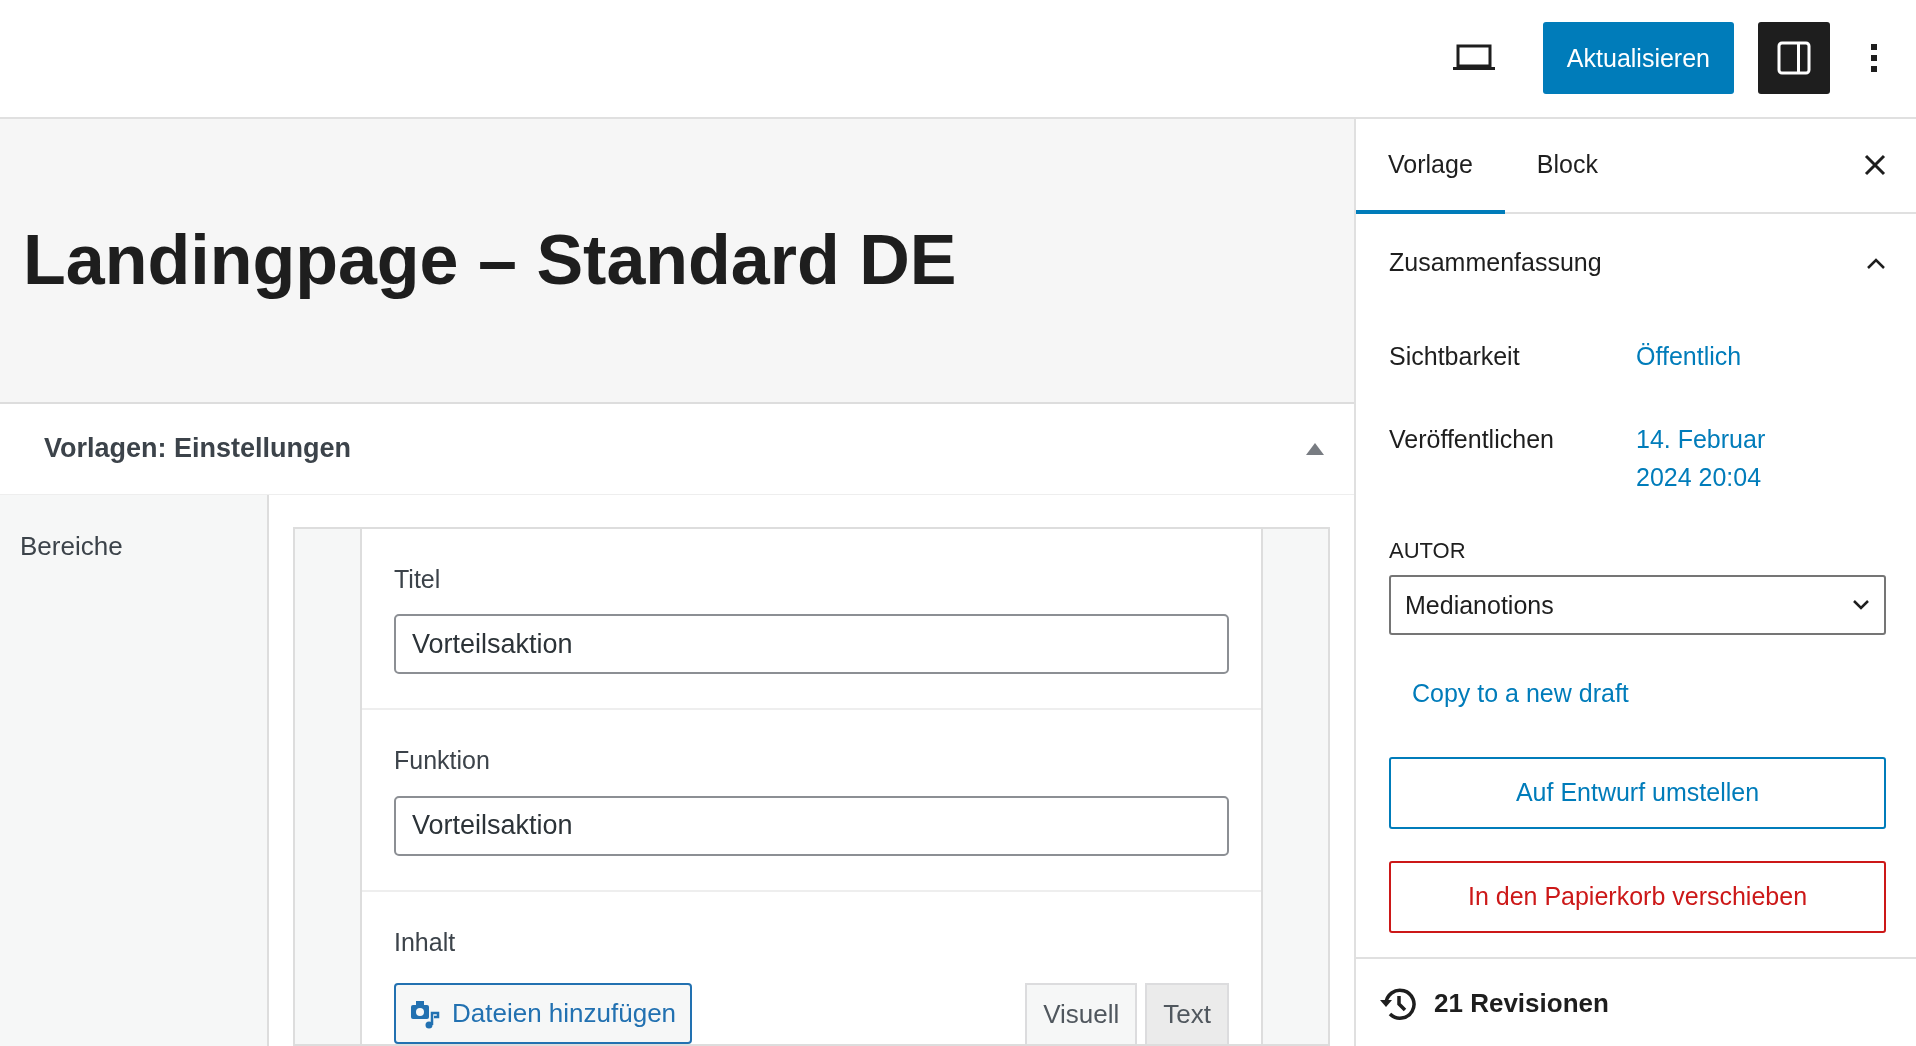 Image resolution: width=1916 pixels, height=1046 pixels. Describe the element at coordinates (1567, 166) in the screenshot. I see `sidebar-tab: Block` at that location.